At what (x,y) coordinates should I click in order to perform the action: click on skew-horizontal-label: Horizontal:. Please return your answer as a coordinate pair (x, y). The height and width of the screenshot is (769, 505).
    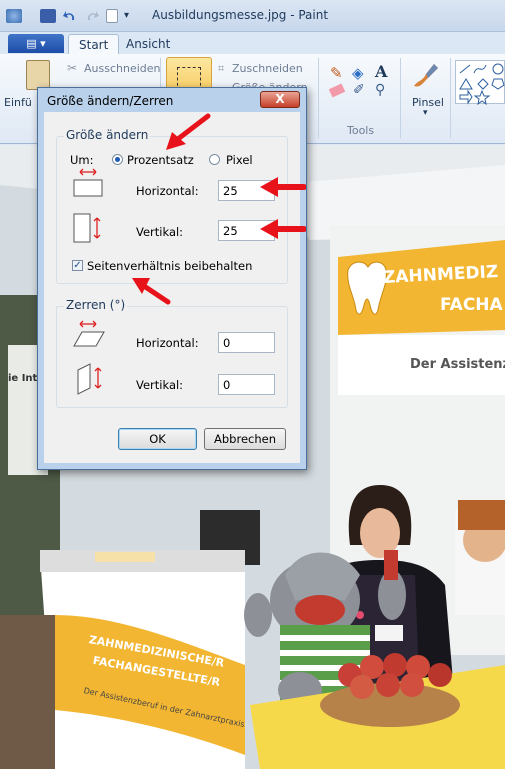
    Looking at the image, I should click on (167, 343).